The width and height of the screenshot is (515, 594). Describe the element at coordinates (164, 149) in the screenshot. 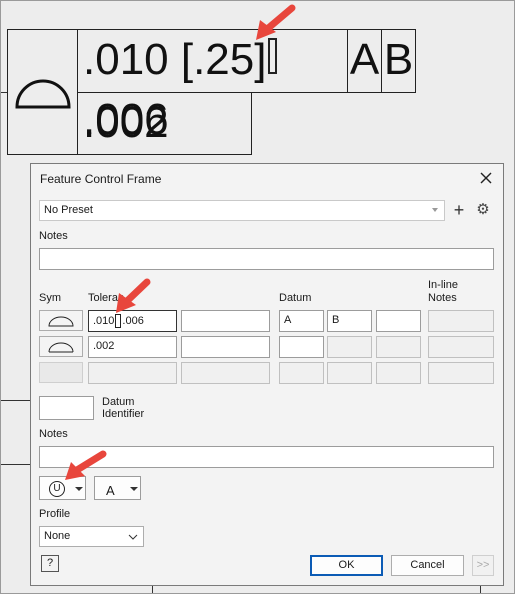

I see `row2-tolerance-cell: .002 [.05]` at that location.